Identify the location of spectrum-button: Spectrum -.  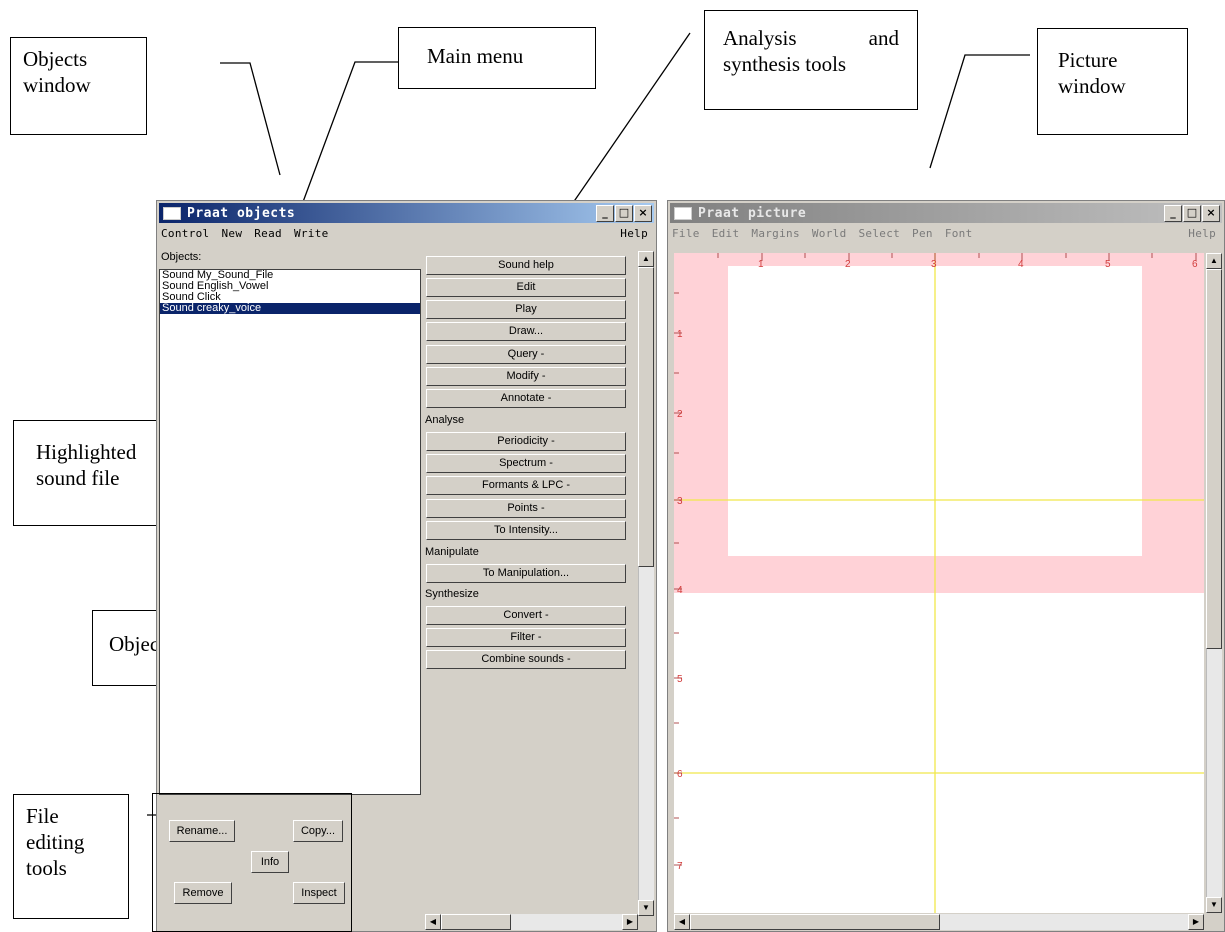
(526, 463).